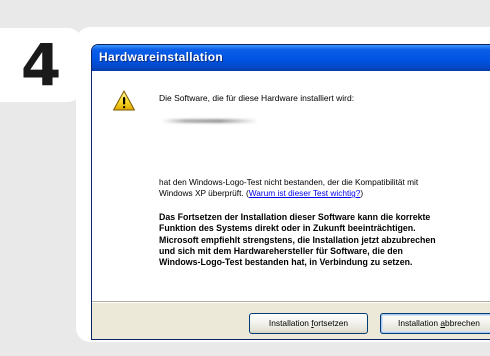  What do you see at coordinates (419, 323) in the screenshot?
I see `cancel-label-pre: Installation` at bounding box center [419, 323].